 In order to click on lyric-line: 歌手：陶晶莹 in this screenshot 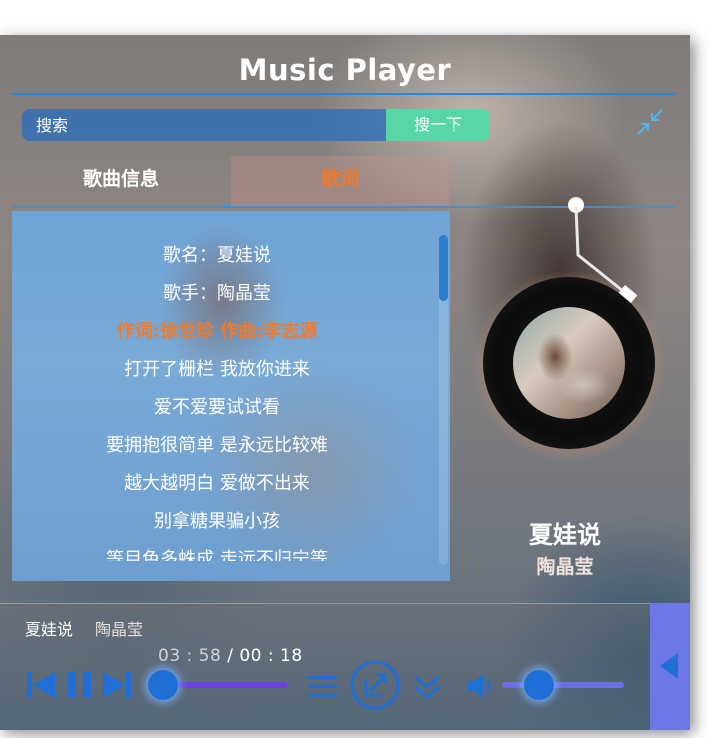, I will do `click(217, 293)`.